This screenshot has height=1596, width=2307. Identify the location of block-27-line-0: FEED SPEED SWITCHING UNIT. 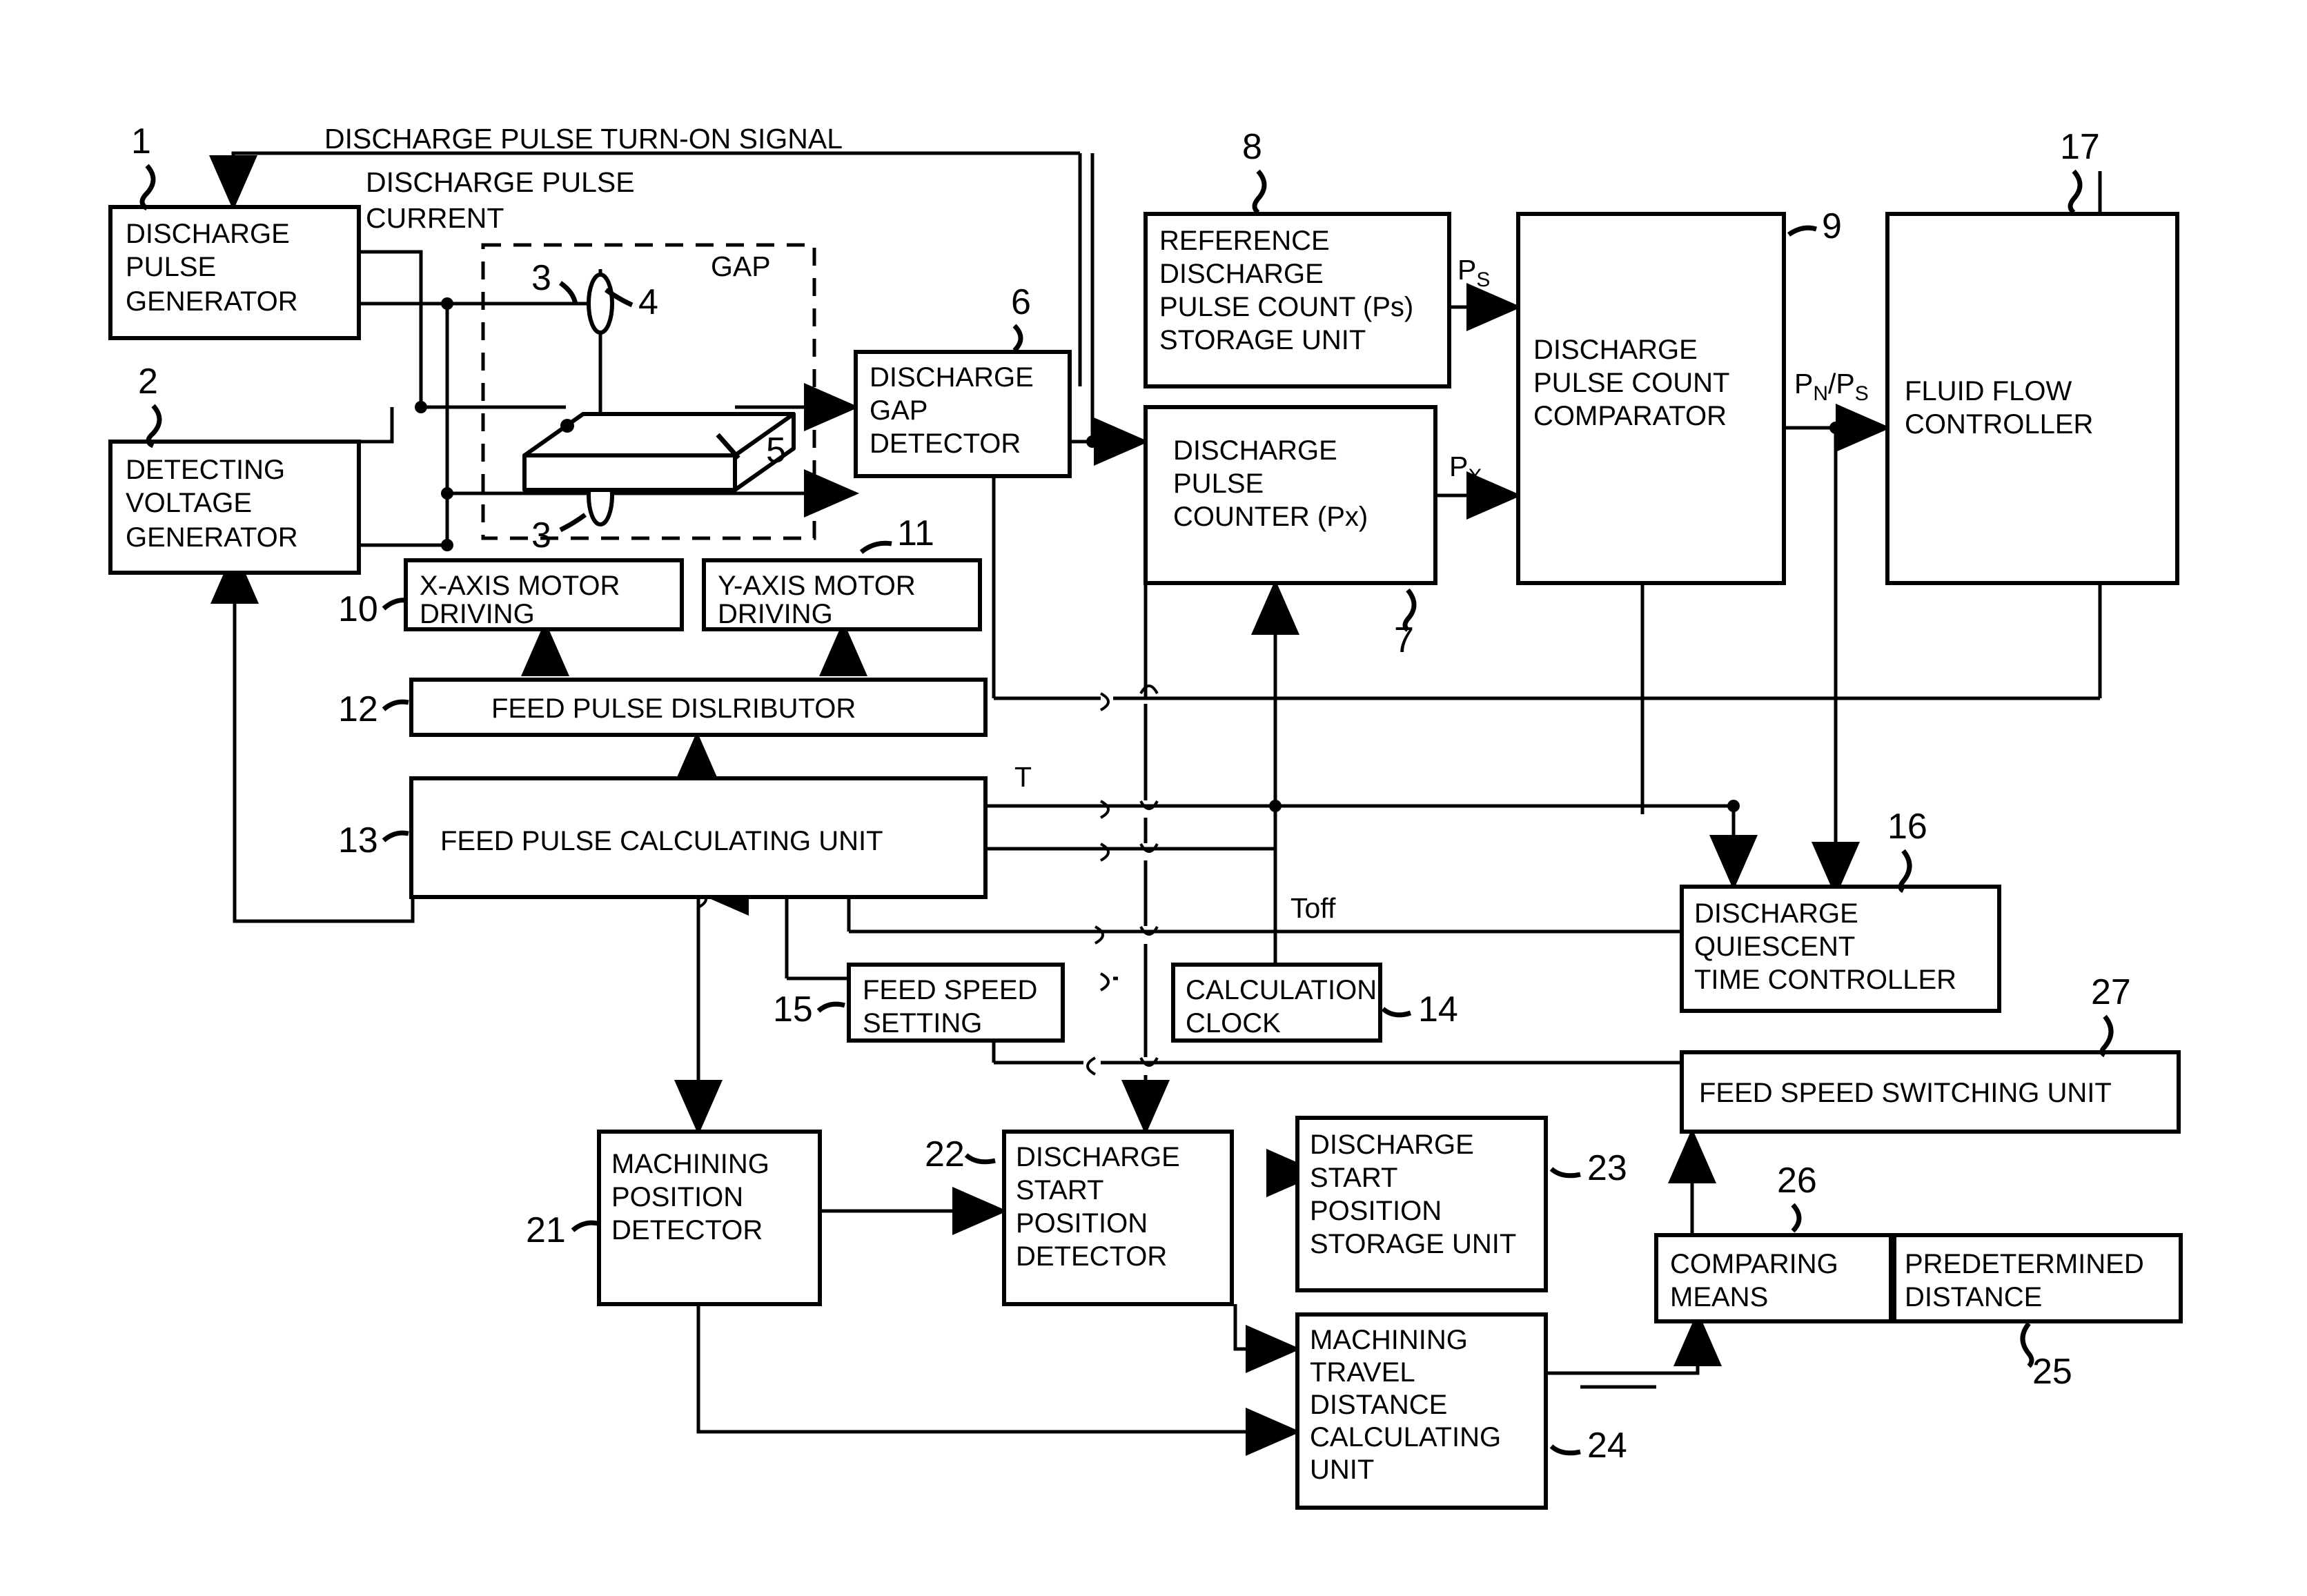
(1906, 1093).